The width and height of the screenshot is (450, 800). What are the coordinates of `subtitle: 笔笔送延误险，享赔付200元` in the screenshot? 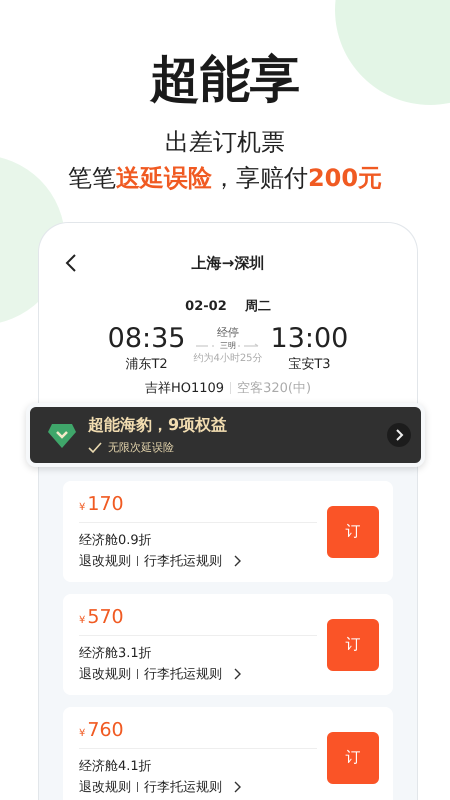 It's located at (225, 178).